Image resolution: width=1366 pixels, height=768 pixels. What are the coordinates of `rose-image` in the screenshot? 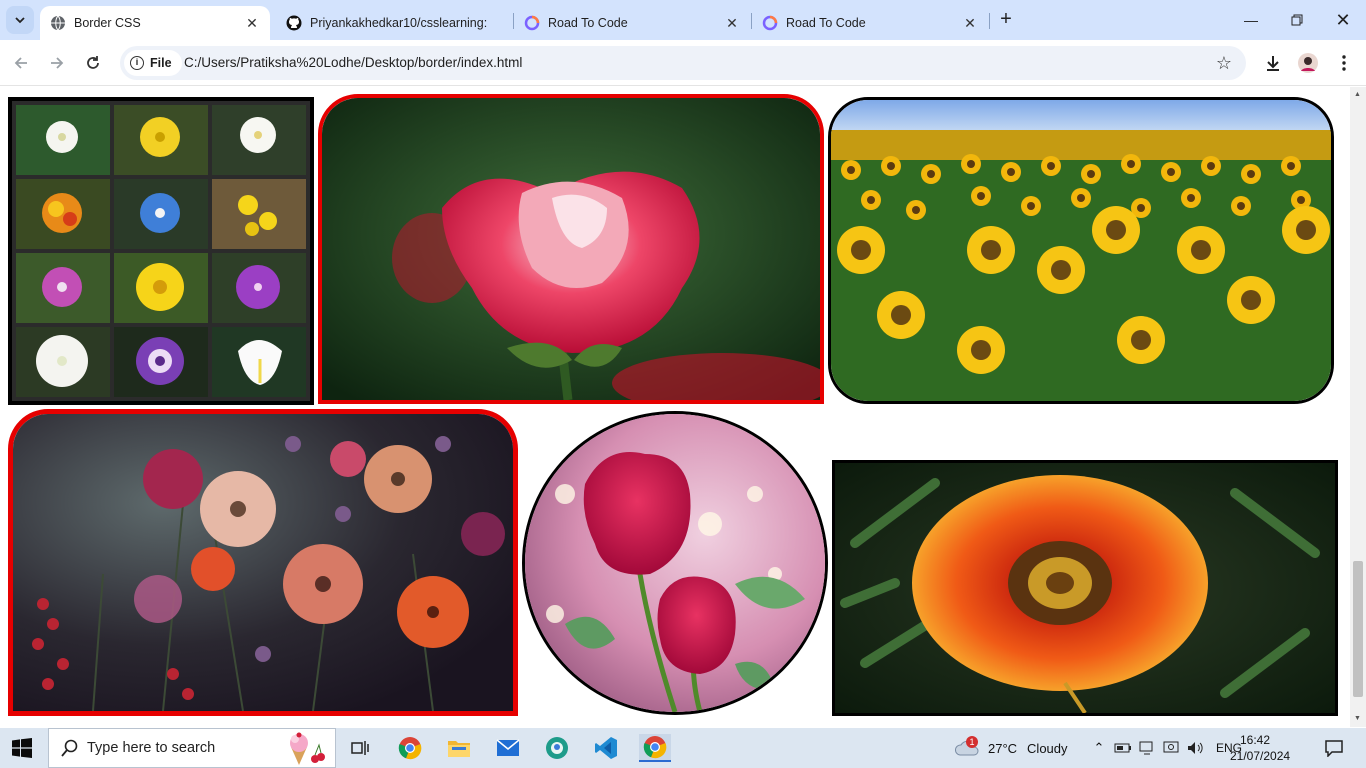 It's located at (571, 249).